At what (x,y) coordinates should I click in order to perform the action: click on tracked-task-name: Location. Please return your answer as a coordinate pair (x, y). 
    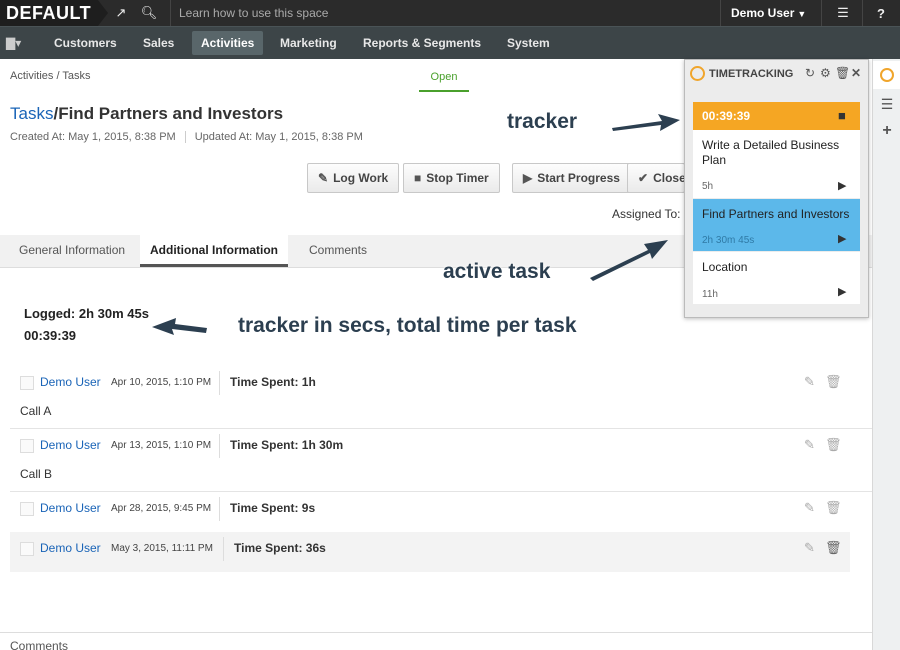
    Looking at the image, I should click on (725, 267).